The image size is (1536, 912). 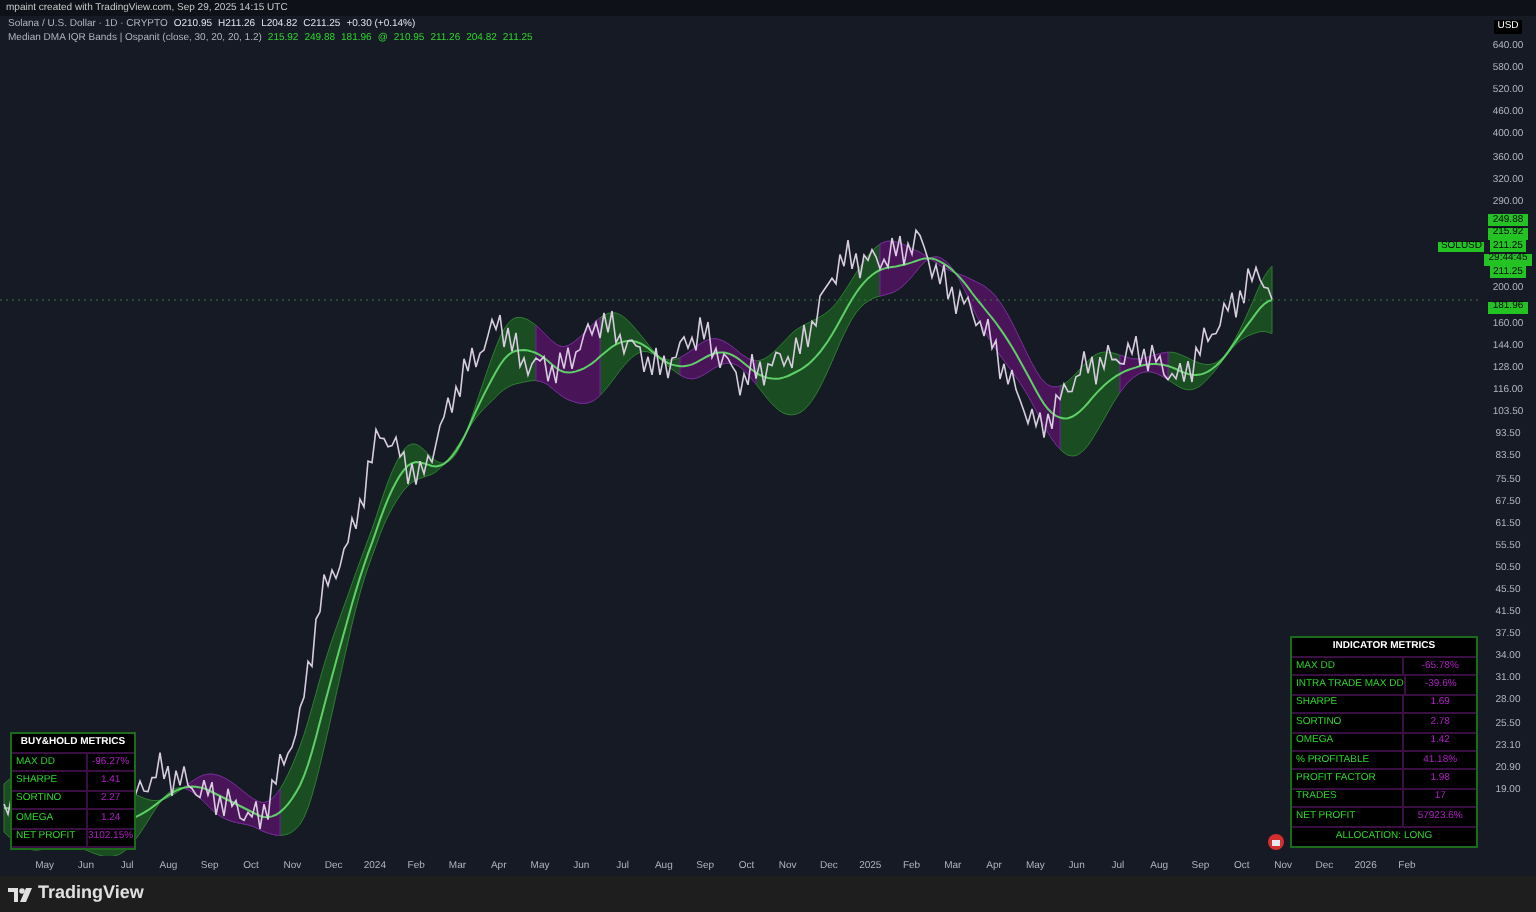 I want to click on brand-name: TradingView, so click(x=91, y=893).